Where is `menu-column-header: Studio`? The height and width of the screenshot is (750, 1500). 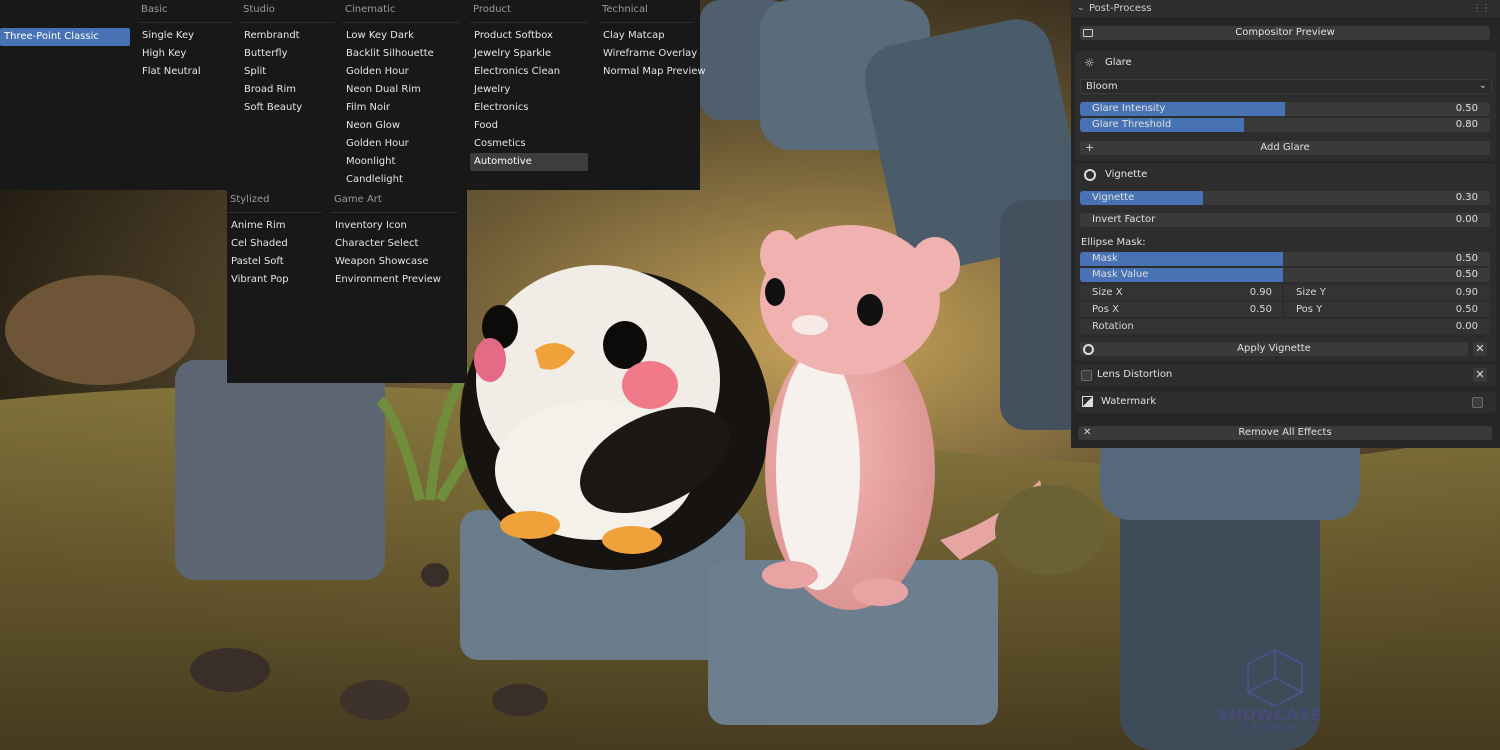
menu-column-header: Studio is located at coordinates (287, 11).